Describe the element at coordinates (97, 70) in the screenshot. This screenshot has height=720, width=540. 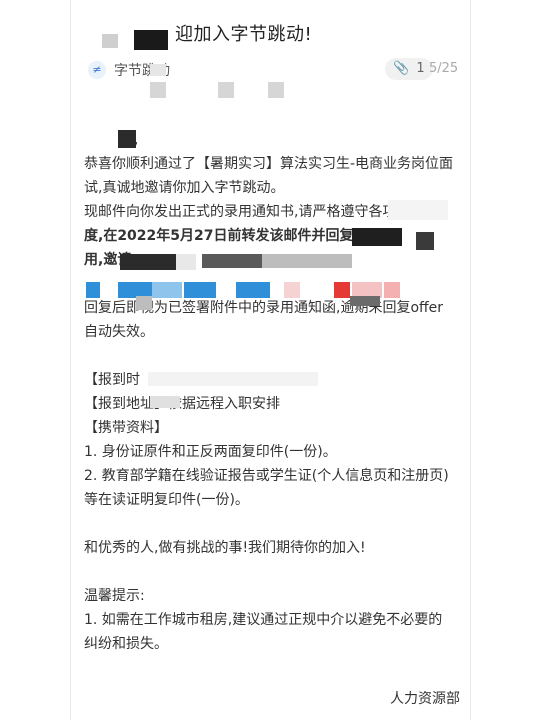
I see `sender-avatar: ≠` at that location.